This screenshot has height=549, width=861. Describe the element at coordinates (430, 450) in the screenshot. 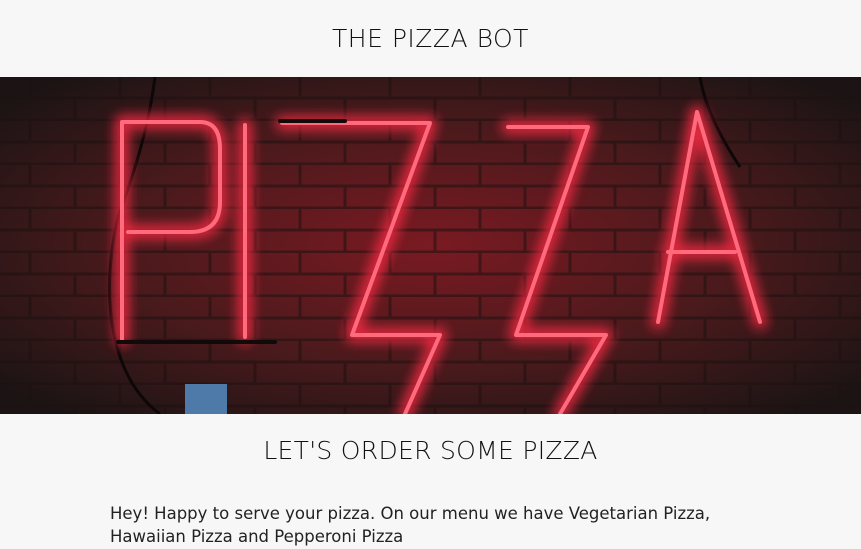

I see `order-heading: LET'S ORDER SOME PIZZA` at that location.